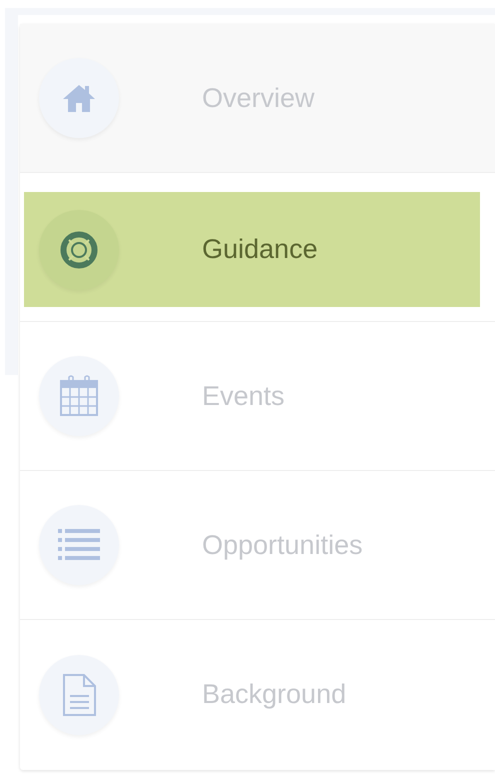 The width and height of the screenshot is (495, 783). What do you see at coordinates (252, 249) in the screenshot?
I see `nav-item: Guidance` at bounding box center [252, 249].